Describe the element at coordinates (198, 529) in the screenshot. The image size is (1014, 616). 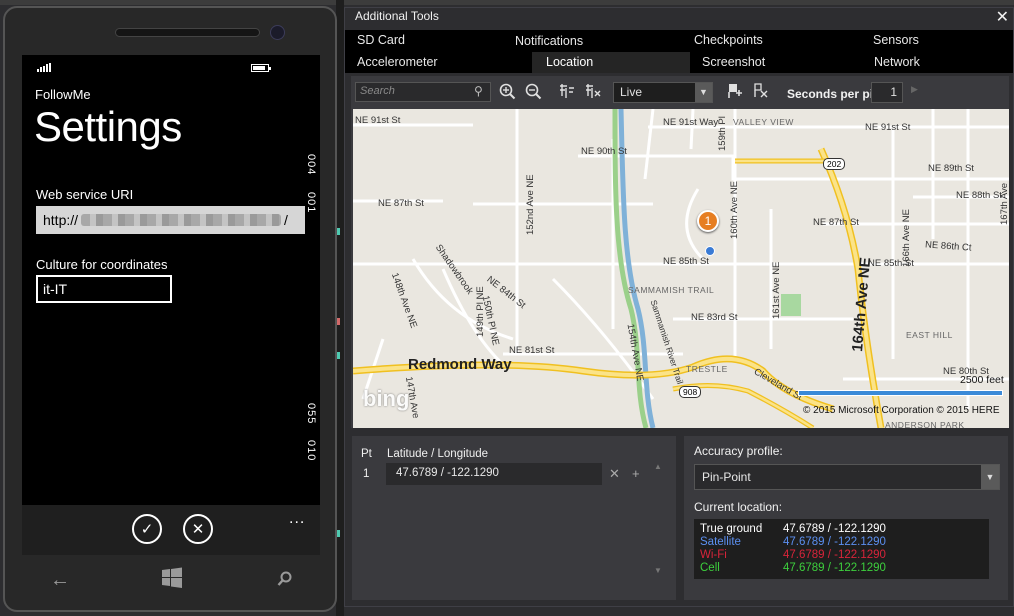
I see `cancel-button: ✕` at that location.